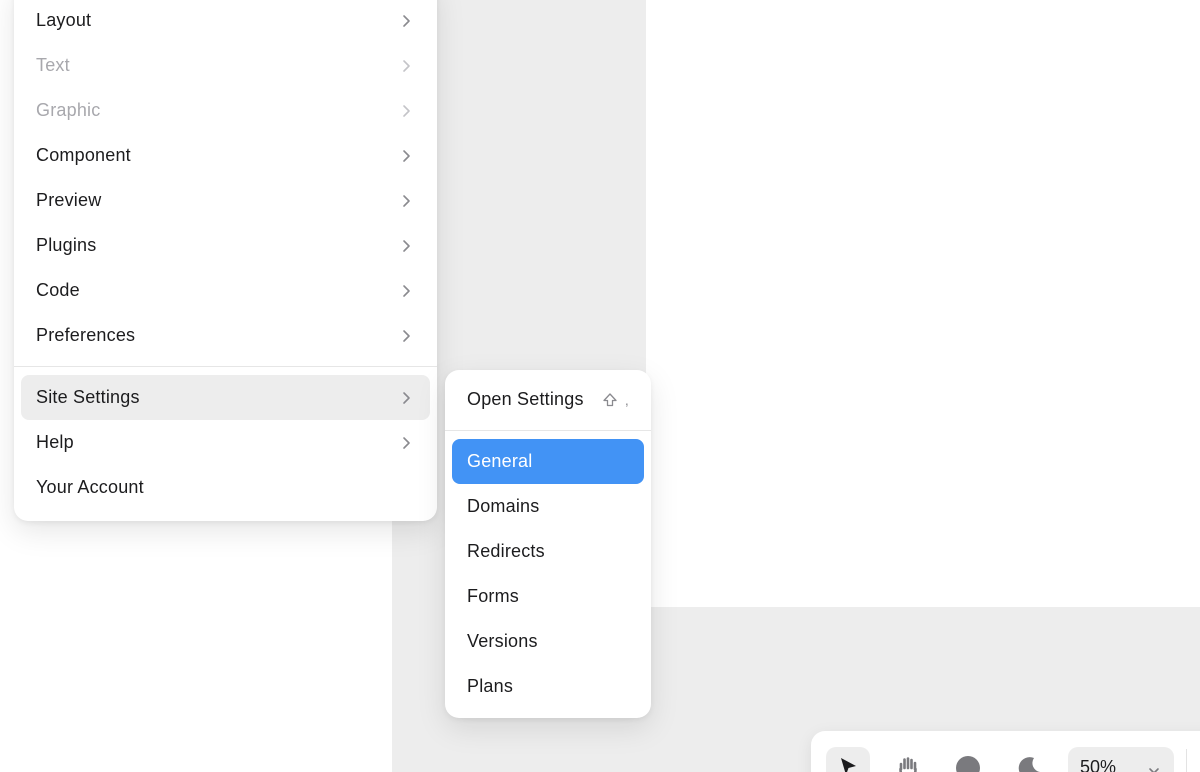  Describe the element at coordinates (225, 200) in the screenshot. I see `menu-item-preview: Preview` at that location.